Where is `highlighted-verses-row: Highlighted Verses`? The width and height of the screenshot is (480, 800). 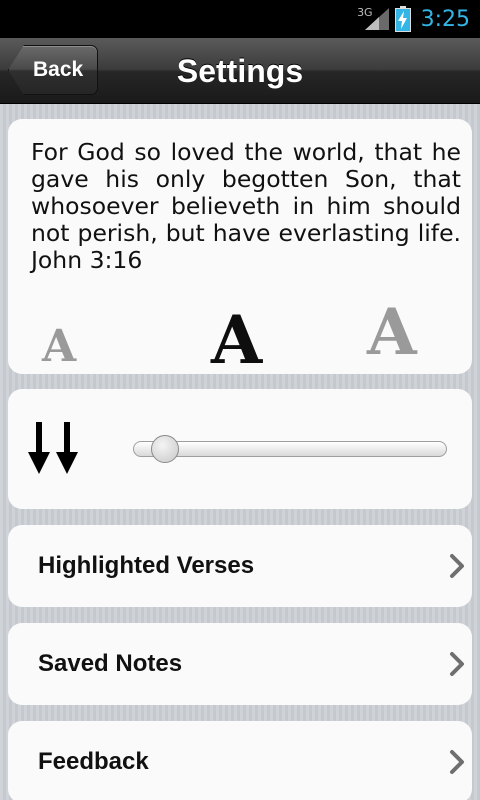
highlighted-verses-row: Highlighted Verses is located at coordinates (240, 566).